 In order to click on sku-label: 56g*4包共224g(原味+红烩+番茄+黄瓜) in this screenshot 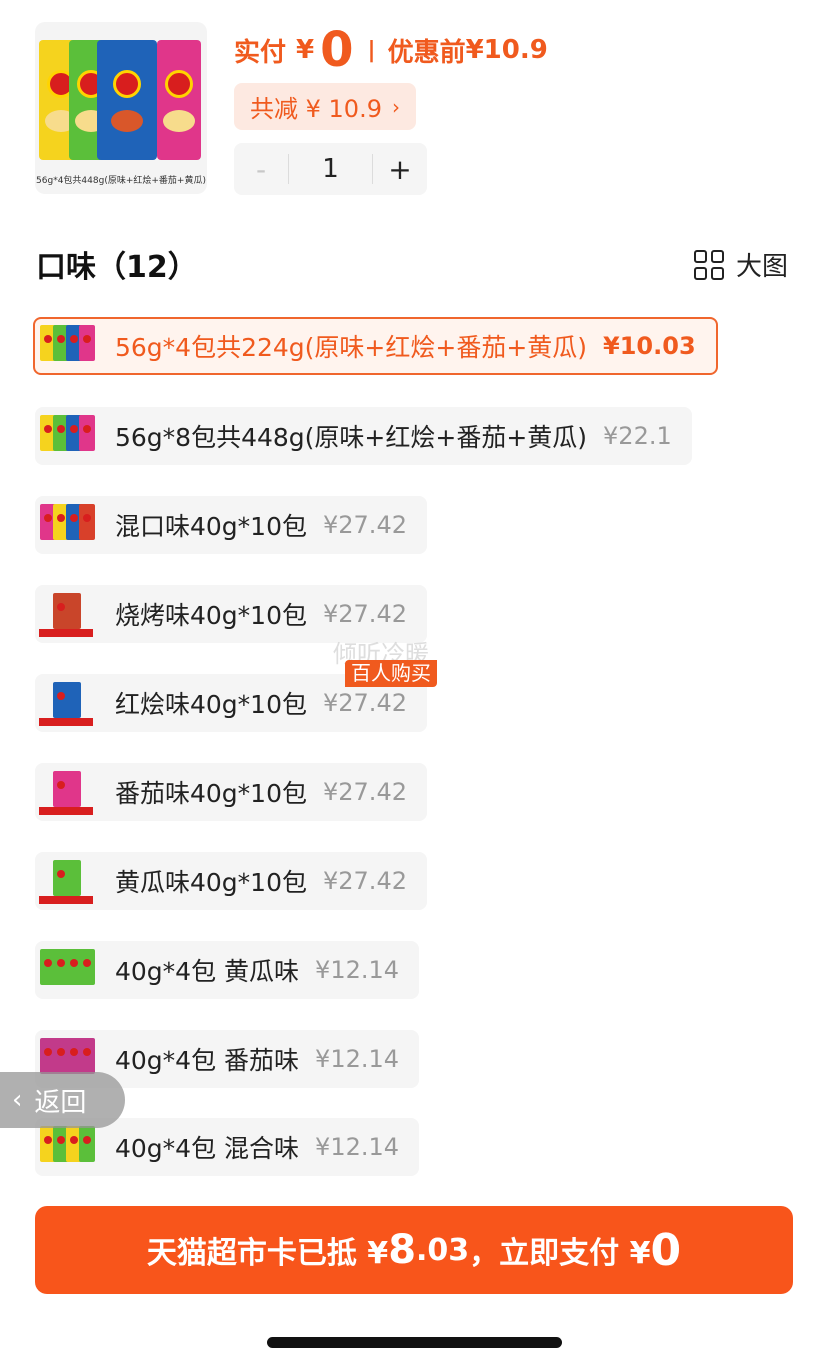, I will do `click(351, 347)`.